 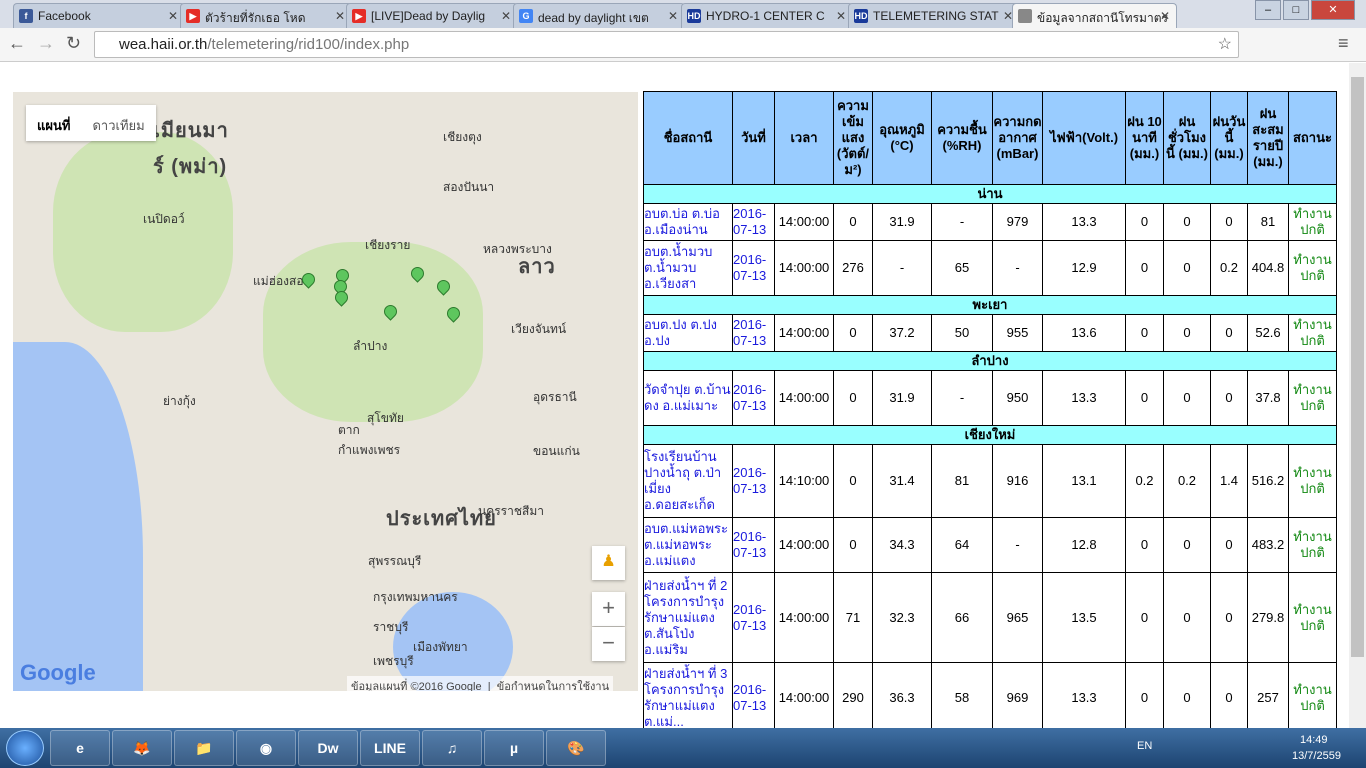 I want to click on ie-taskbar-button: e, so click(x=80, y=748).